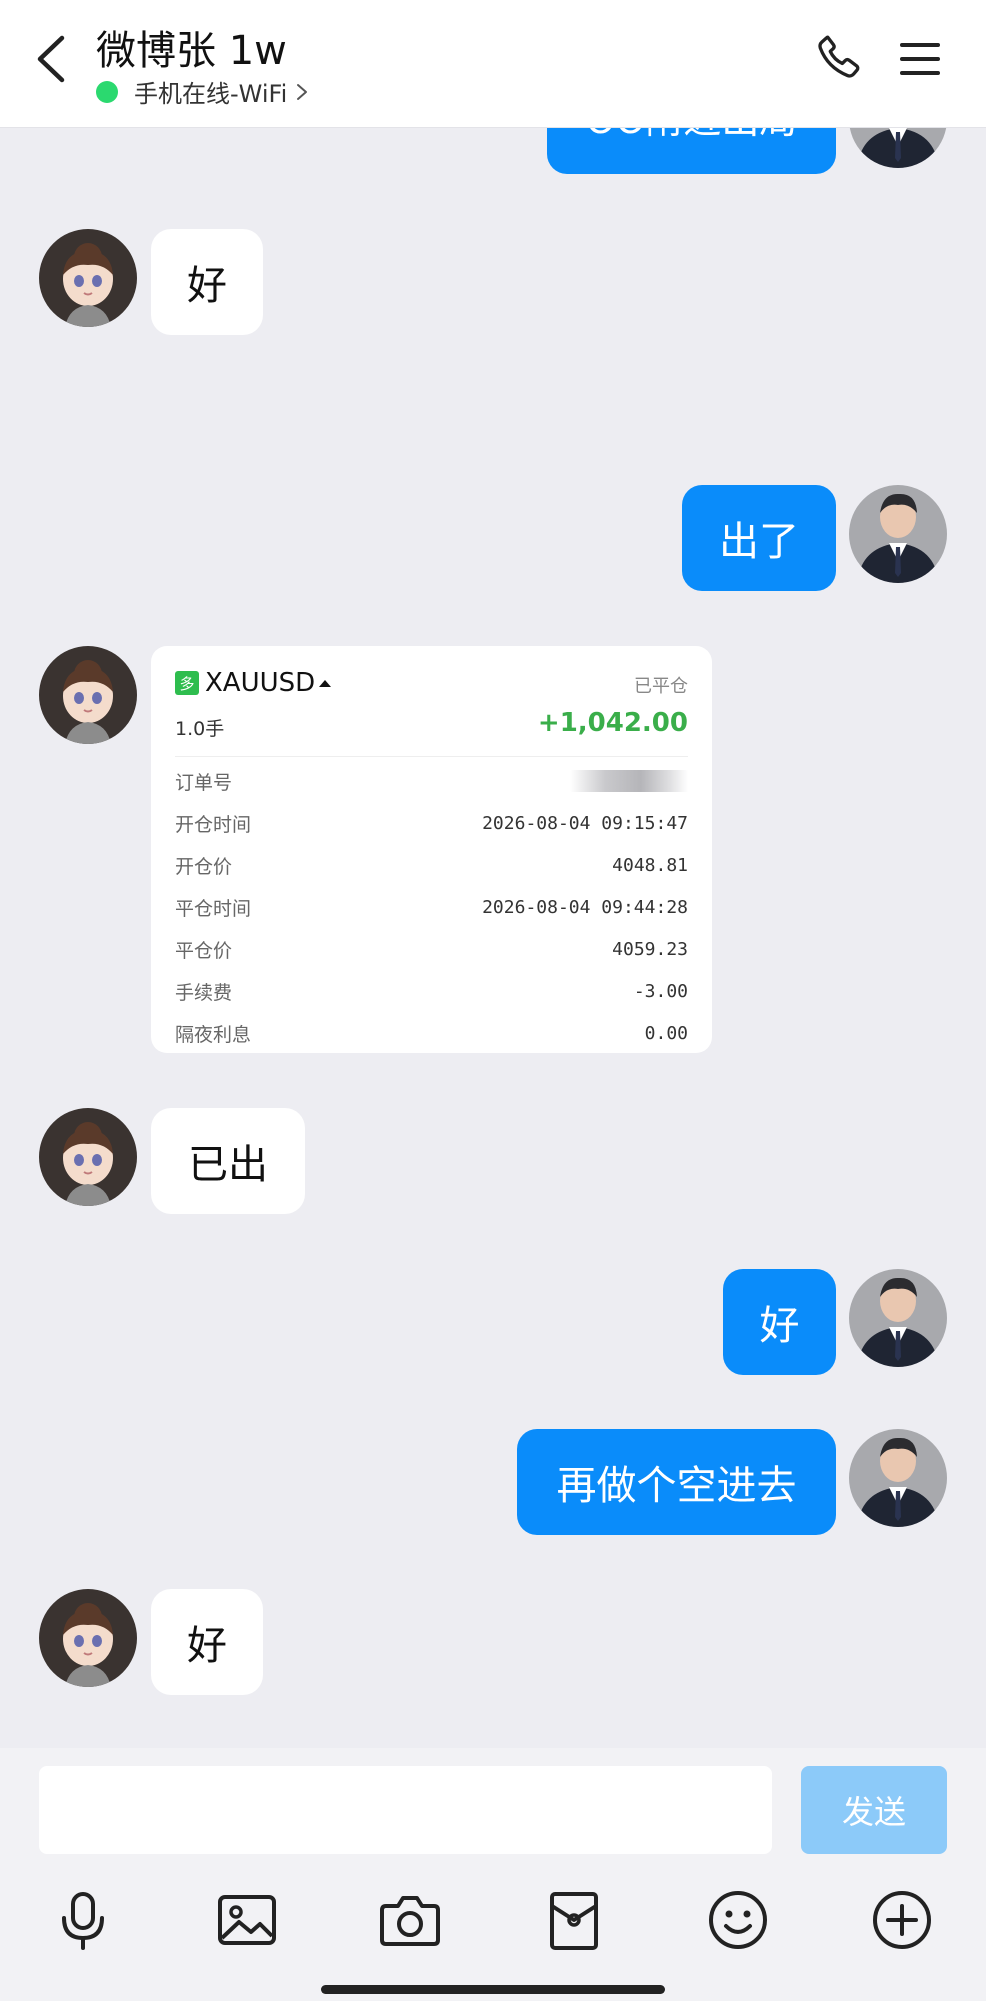  I want to click on detail-row-open-time: 开仓时间 2026-08-04 09:15:47, so click(431, 823).